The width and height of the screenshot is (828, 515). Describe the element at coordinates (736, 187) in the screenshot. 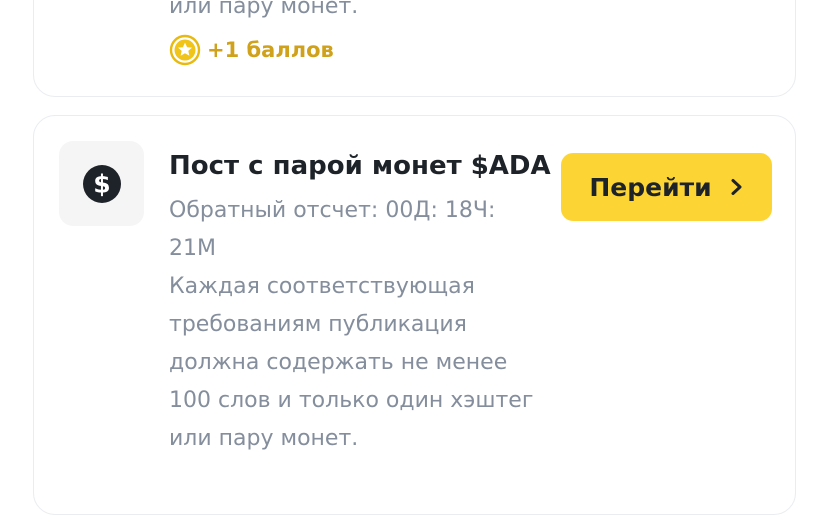

I see `chevron-right-icon` at that location.